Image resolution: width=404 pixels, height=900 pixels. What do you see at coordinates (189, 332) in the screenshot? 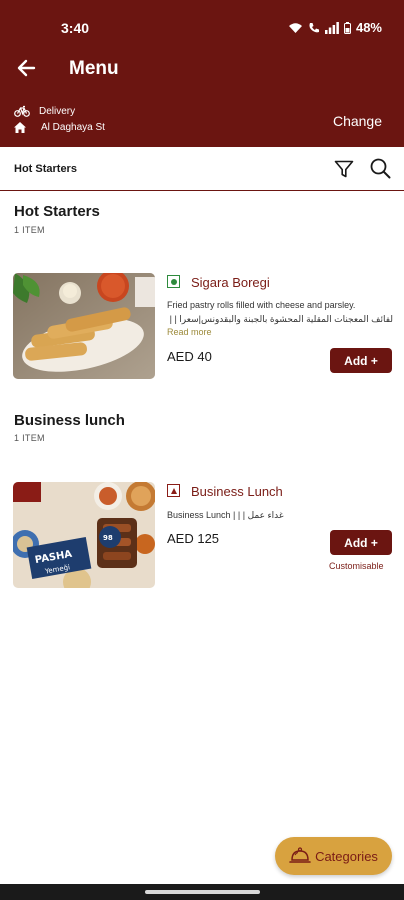
I see `read-more-link: Read more` at bounding box center [189, 332].